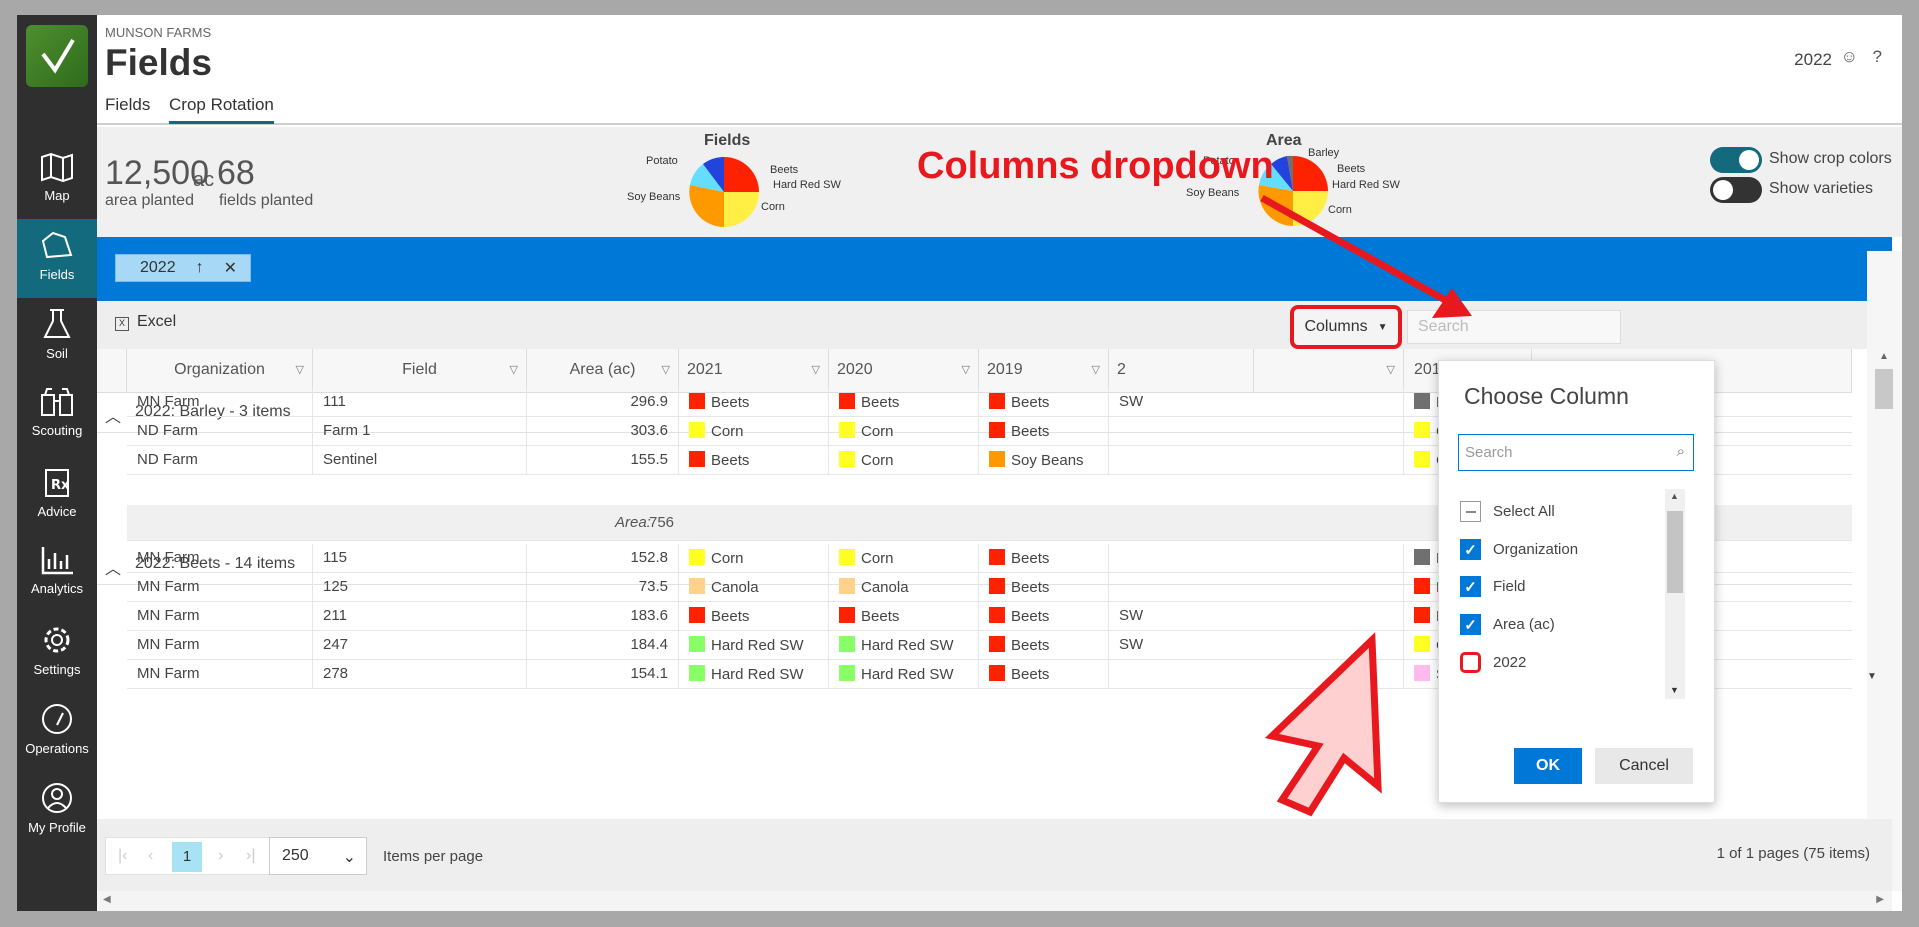 The width and height of the screenshot is (1919, 927). What do you see at coordinates (122, 856) in the screenshot?
I see `first-page-icon: |‹` at bounding box center [122, 856].